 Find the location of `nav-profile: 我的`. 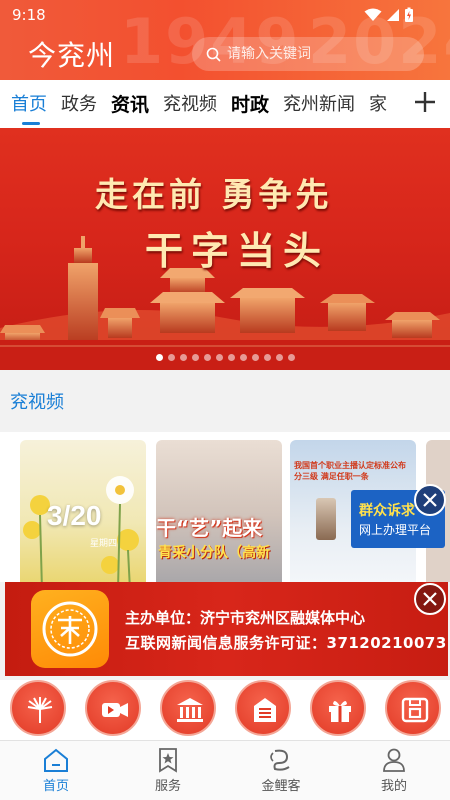

nav-profile: 我的 is located at coordinates (394, 772).